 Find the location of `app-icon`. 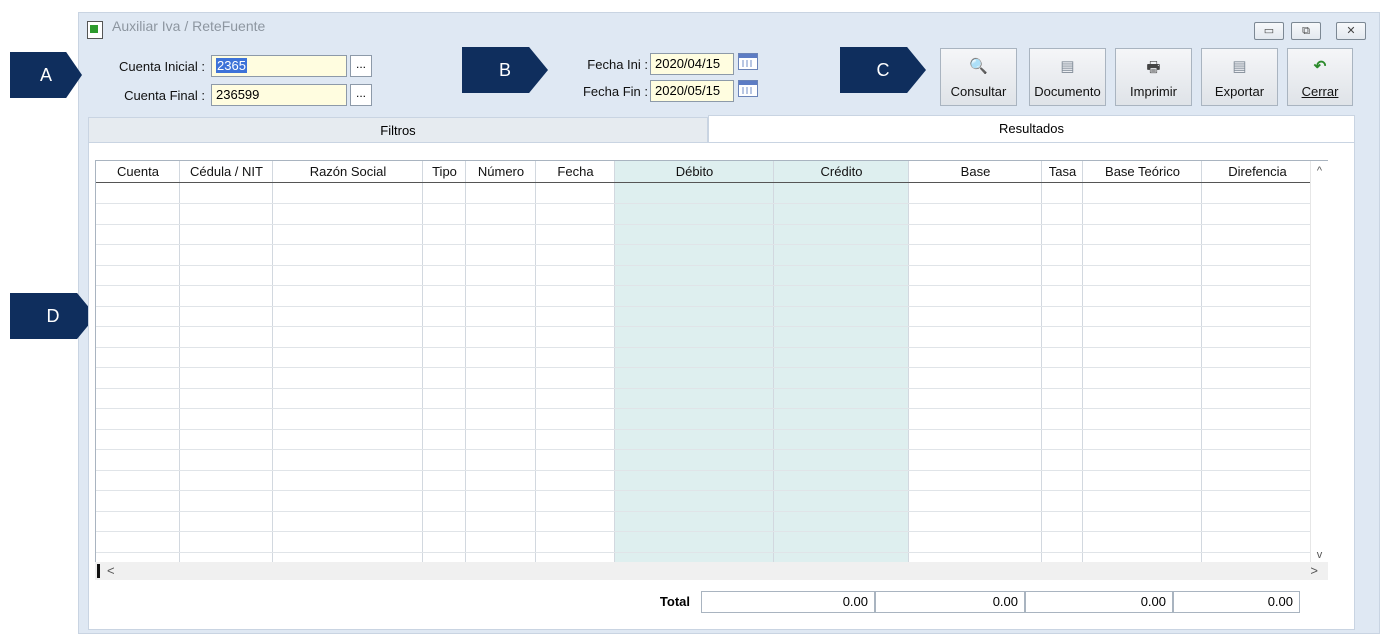

app-icon is located at coordinates (95, 30).